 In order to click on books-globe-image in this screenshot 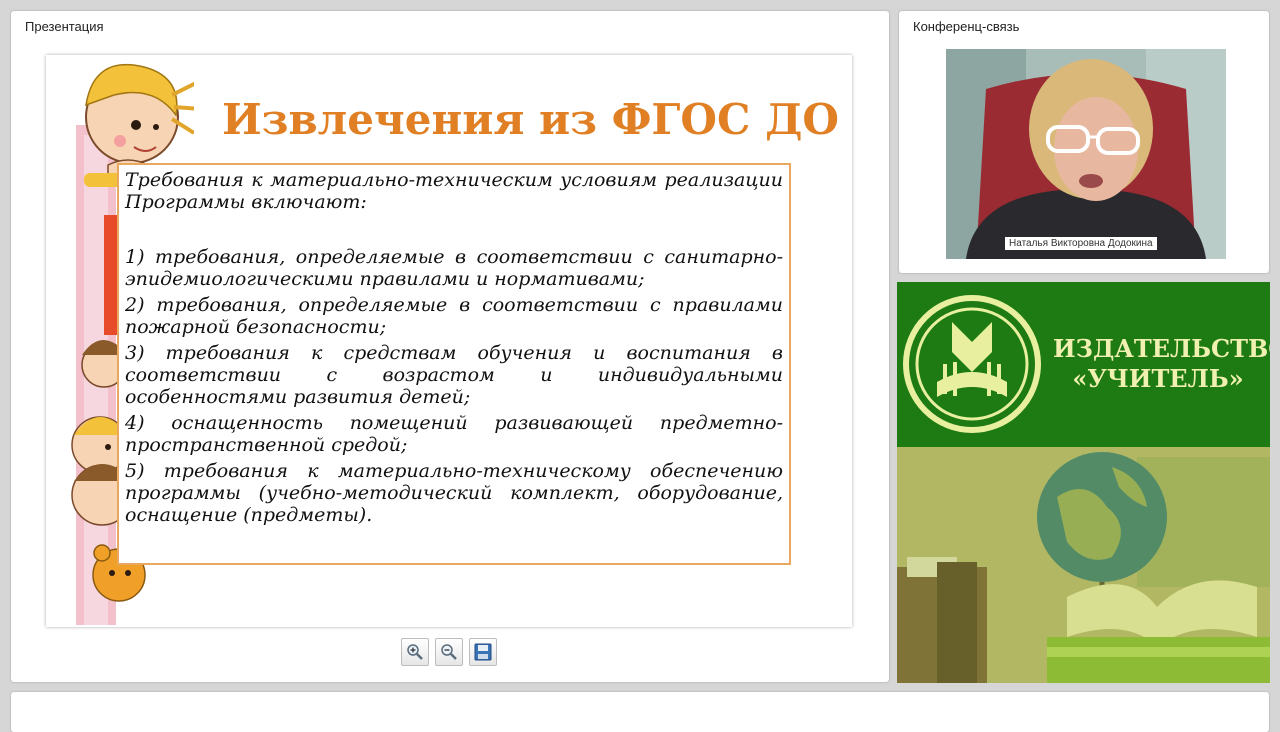, I will do `click(1083, 565)`.